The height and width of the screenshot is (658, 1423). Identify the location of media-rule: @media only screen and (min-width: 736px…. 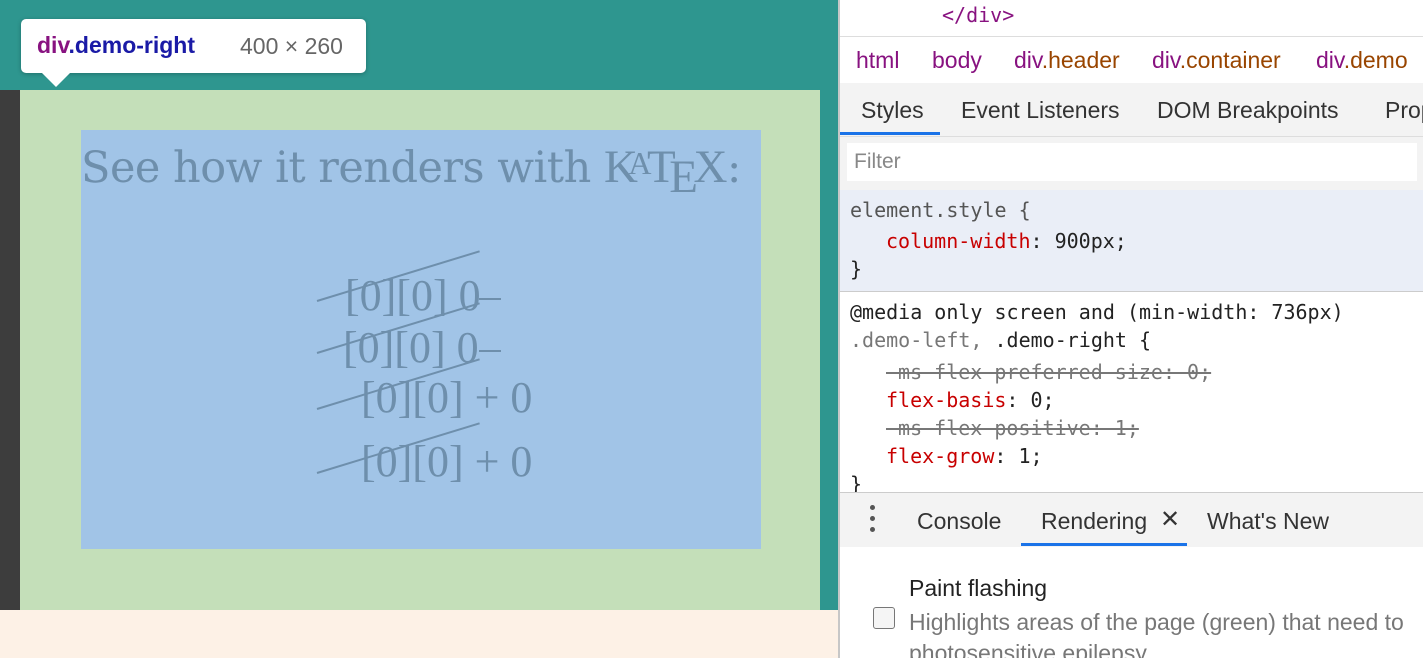
(1131, 392).